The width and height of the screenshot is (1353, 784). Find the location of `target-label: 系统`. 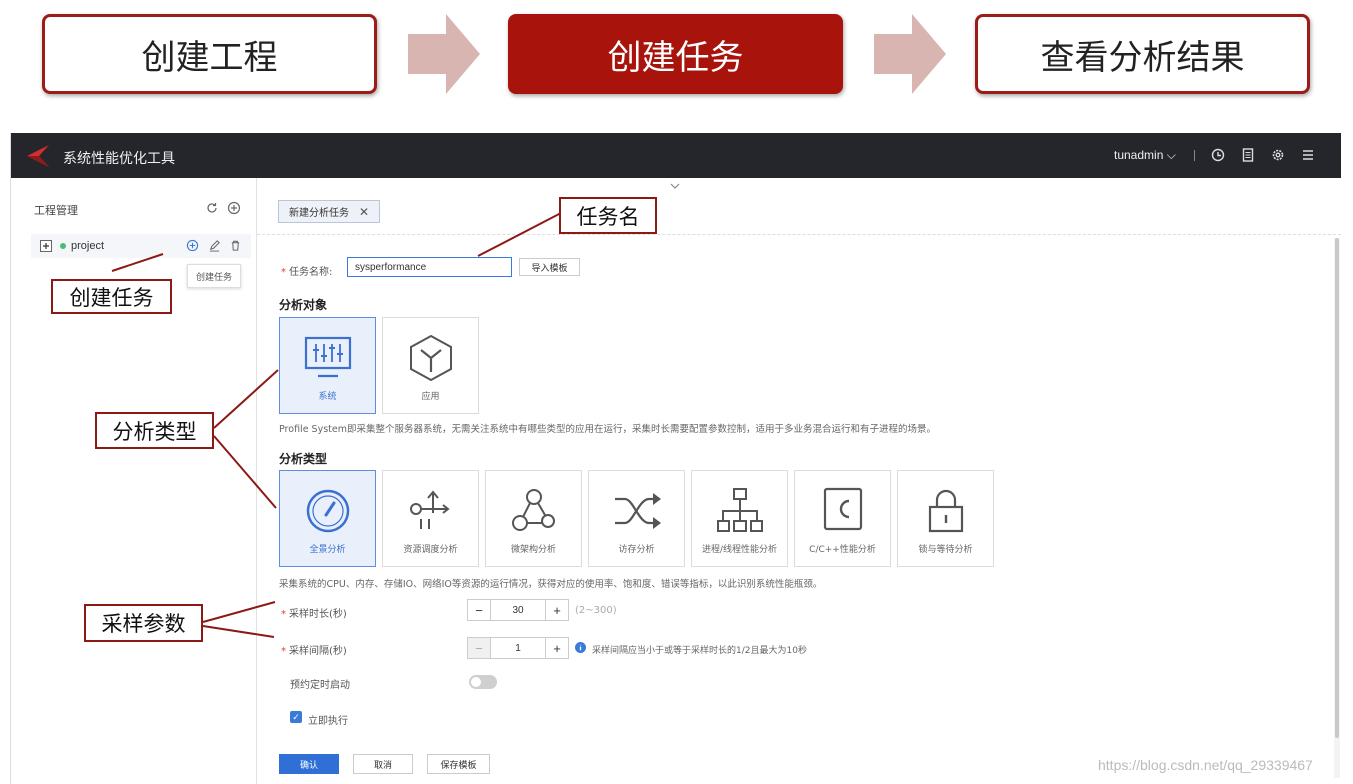

target-label: 系统 is located at coordinates (327, 397).